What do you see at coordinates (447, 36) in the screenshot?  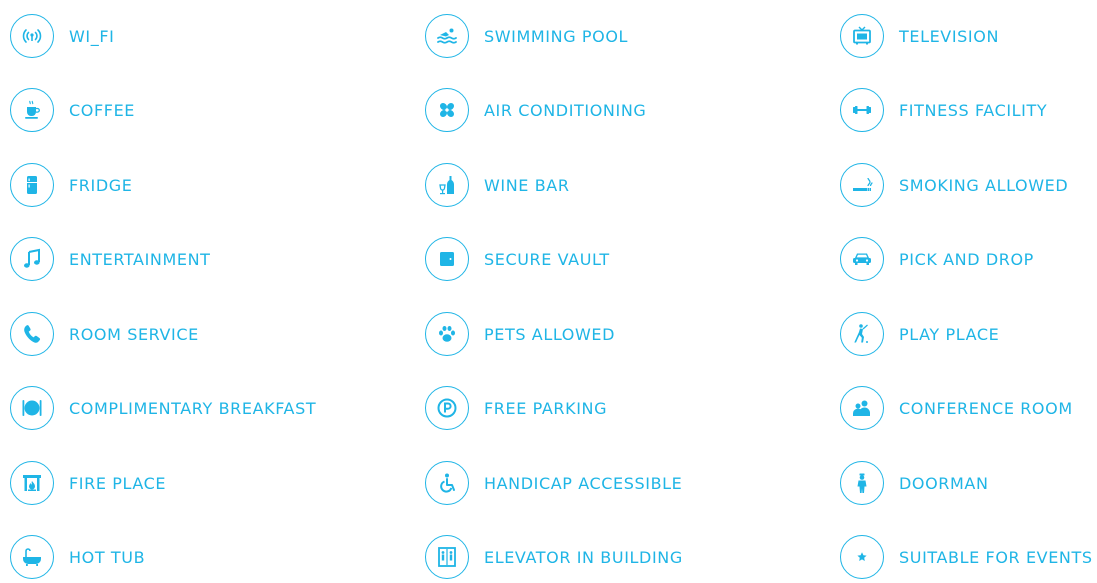 I see `swimming-icon` at bounding box center [447, 36].